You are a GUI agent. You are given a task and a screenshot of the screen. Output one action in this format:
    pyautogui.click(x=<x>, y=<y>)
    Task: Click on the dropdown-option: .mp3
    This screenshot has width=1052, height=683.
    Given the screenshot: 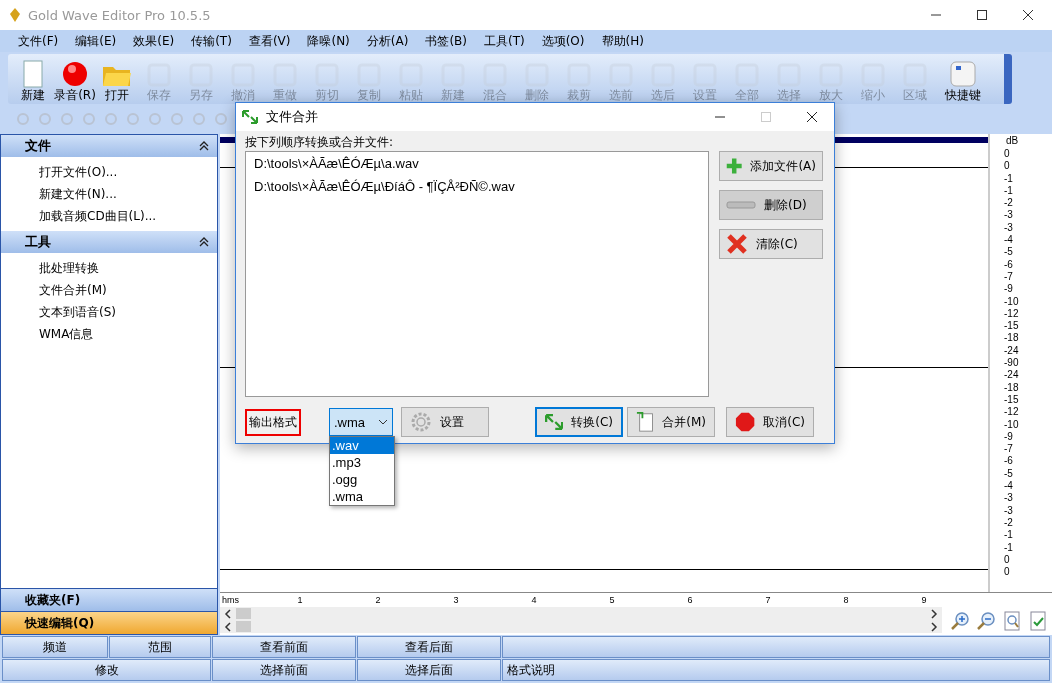 What is the action you would take?
    pyautogui.click(x=362, y=462)
    